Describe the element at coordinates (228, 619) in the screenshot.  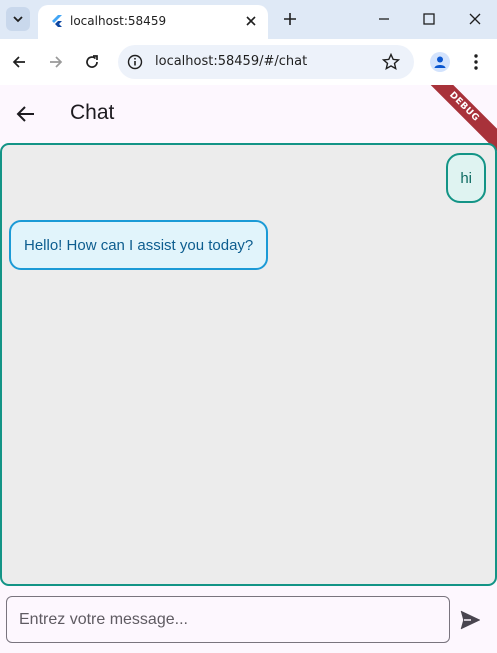
I see `message-input` at that location.